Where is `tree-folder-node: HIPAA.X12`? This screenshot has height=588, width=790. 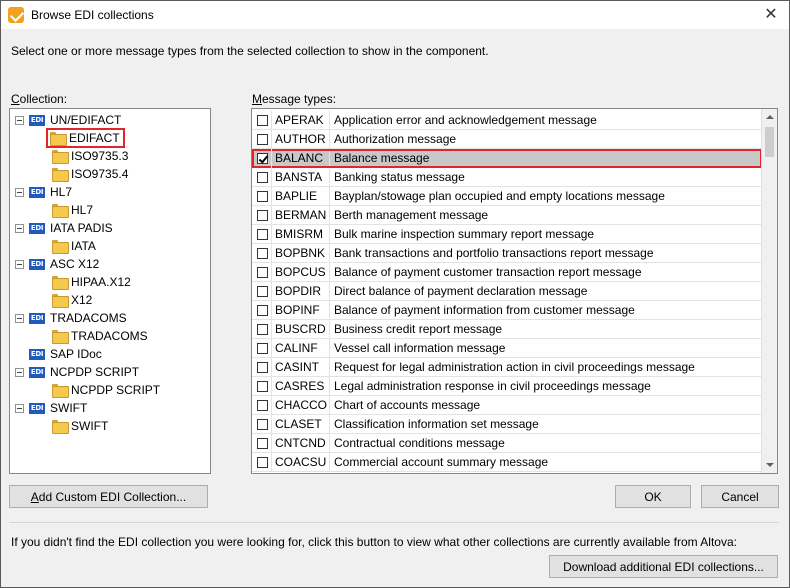
tree-folder-node: HIPAA.X12 is located at coordinates (91, 282).